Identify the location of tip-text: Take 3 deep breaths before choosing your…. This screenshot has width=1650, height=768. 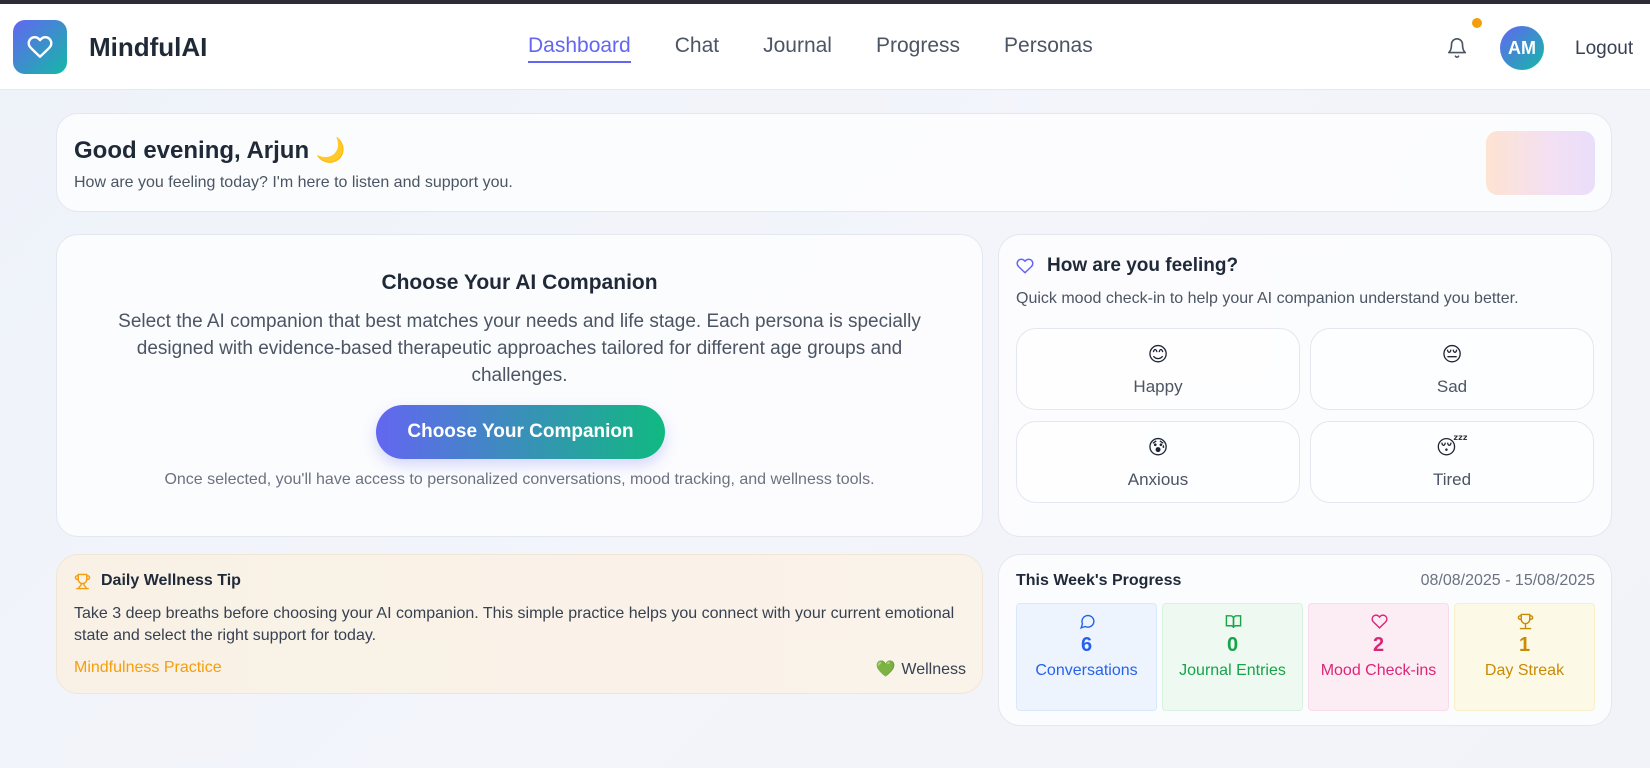
(514, 624).